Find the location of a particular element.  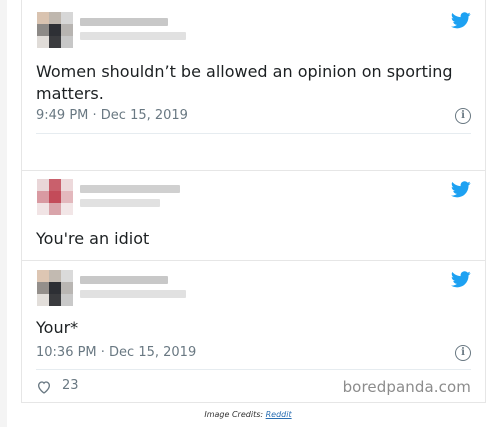

image-credits: Image Credits: Reddit is located at coordinates (248, 414).